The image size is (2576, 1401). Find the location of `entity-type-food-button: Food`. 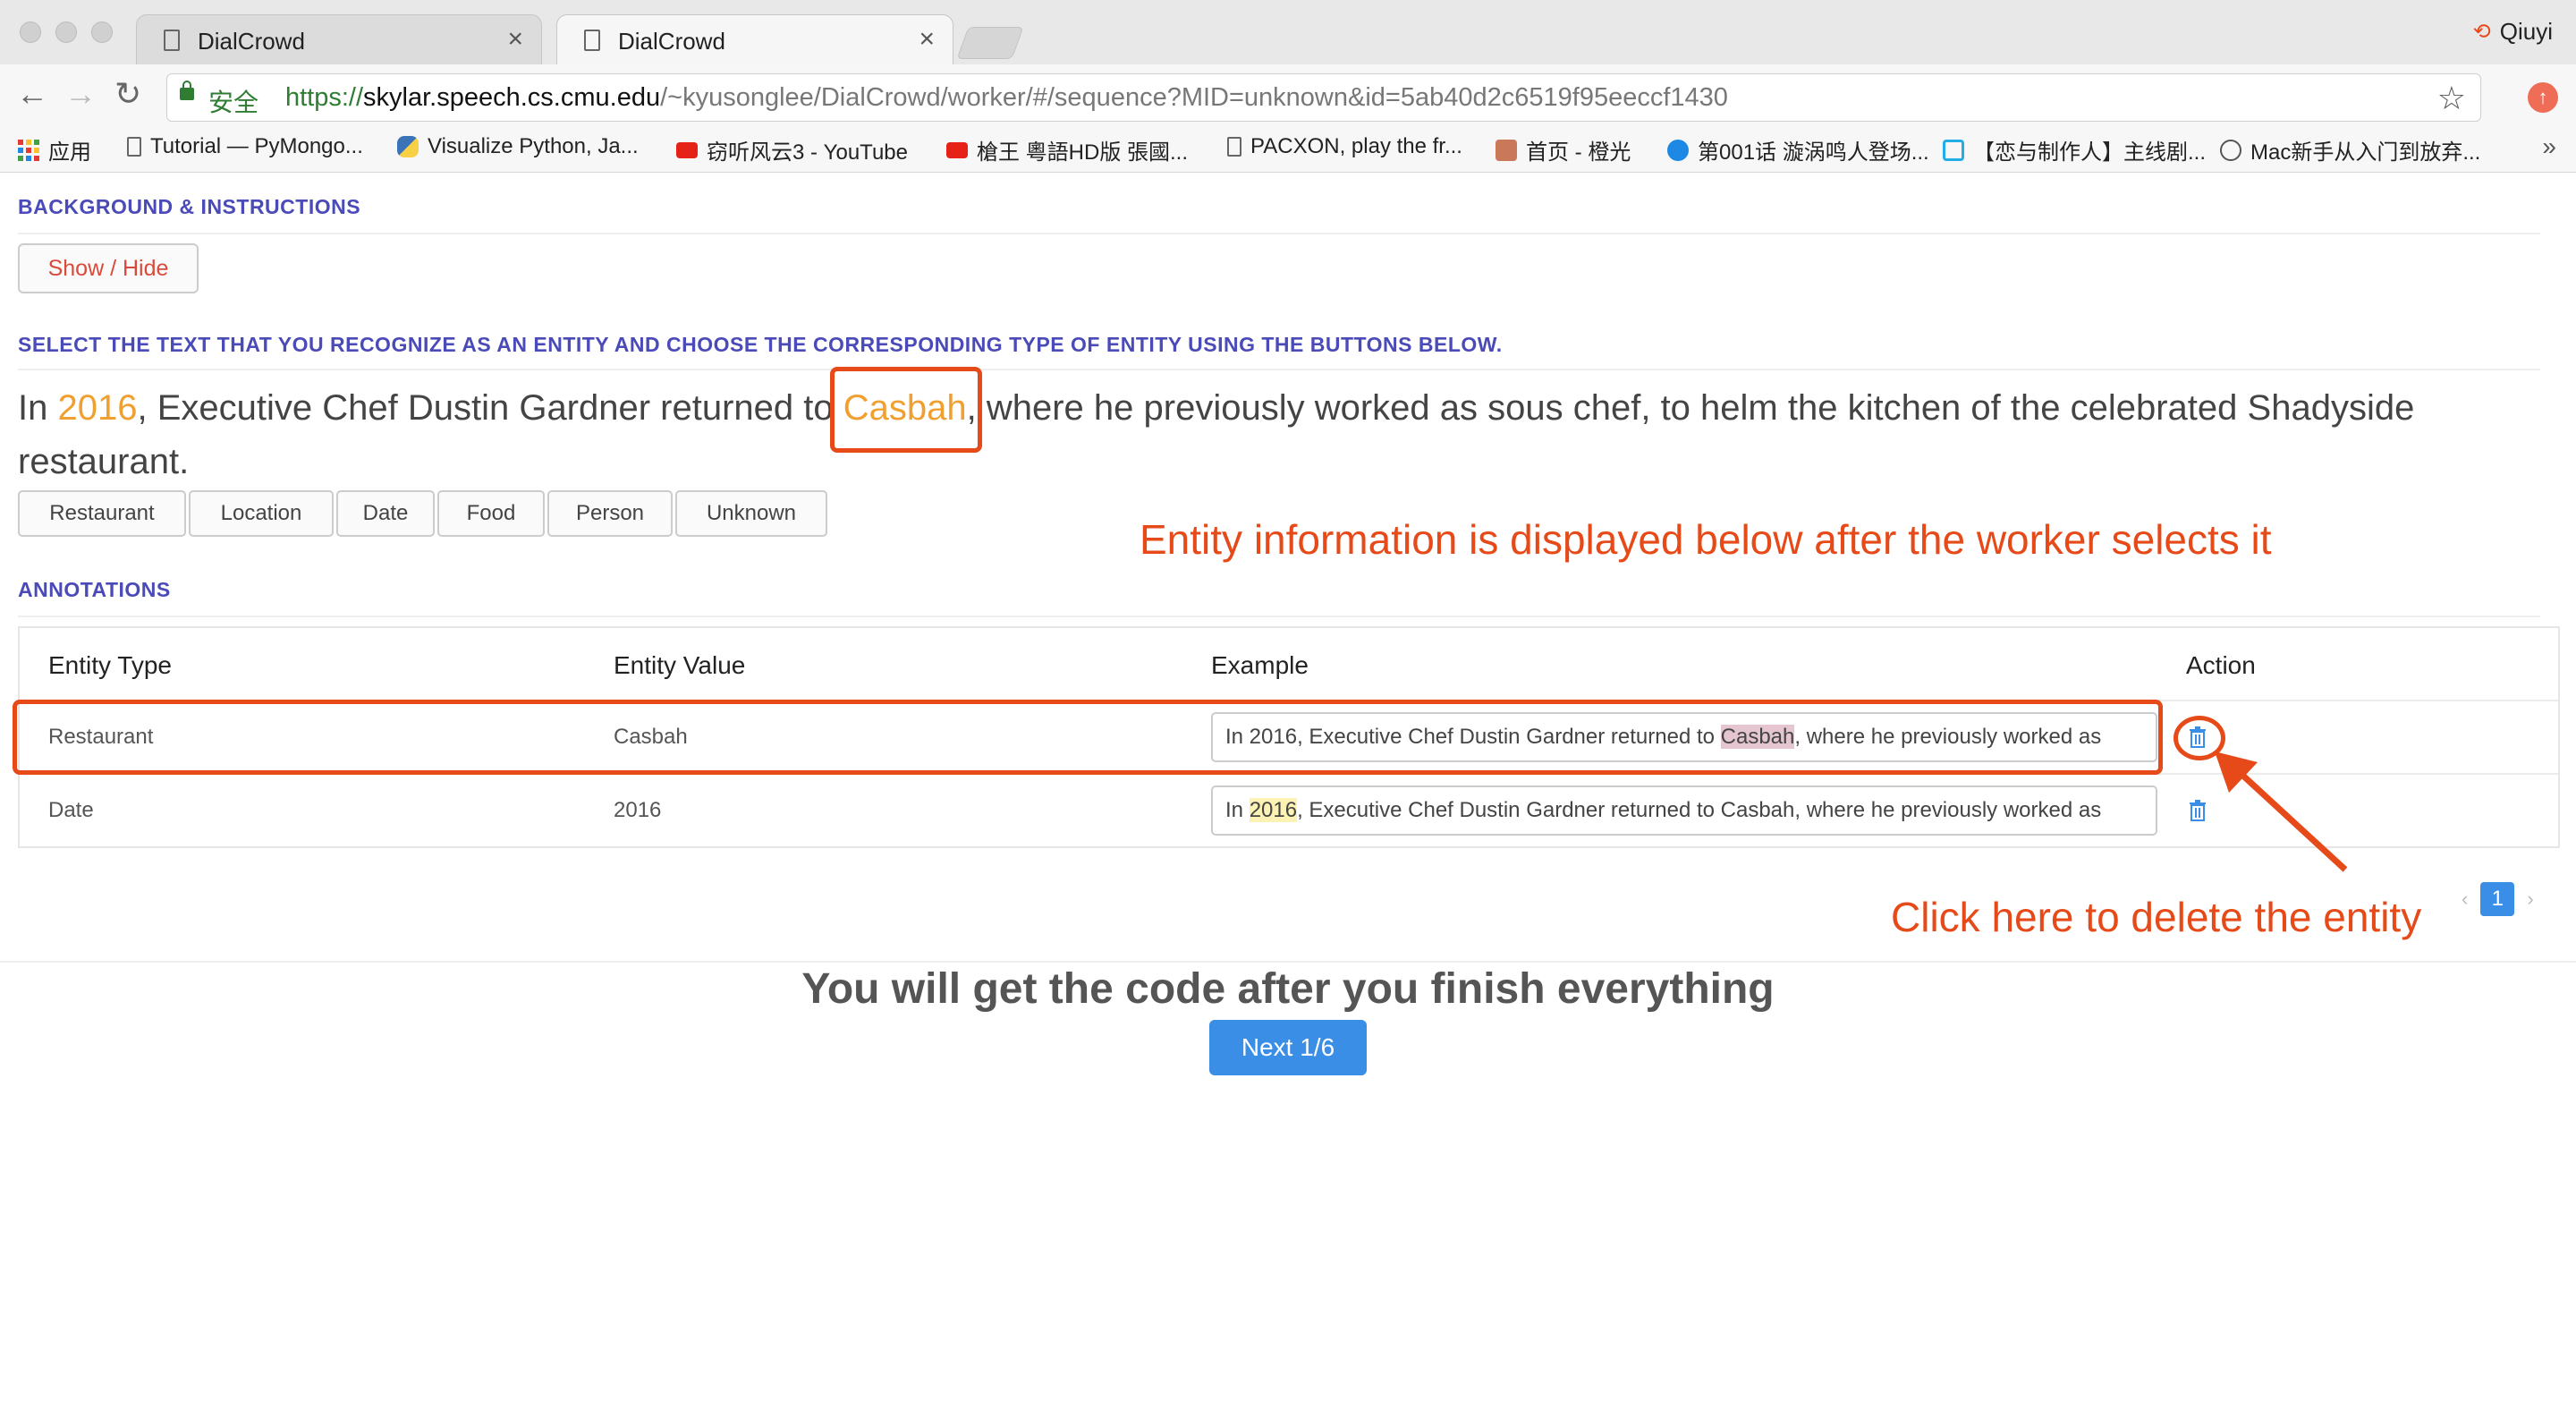

entity-type-food-button: Food is located at coordinates (491, 513).